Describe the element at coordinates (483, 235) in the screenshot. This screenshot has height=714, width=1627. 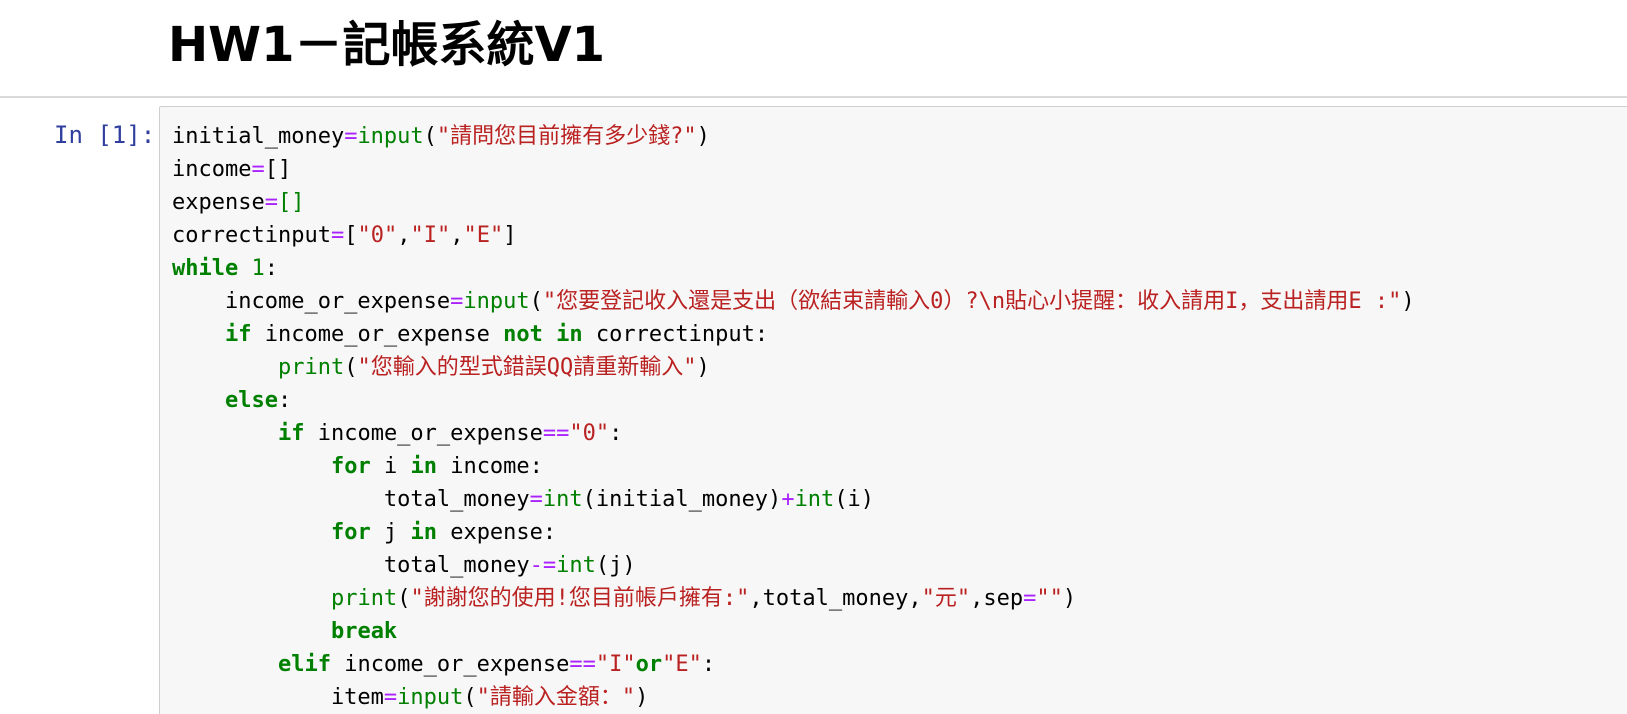
I see `code-string: "E"` at that location.